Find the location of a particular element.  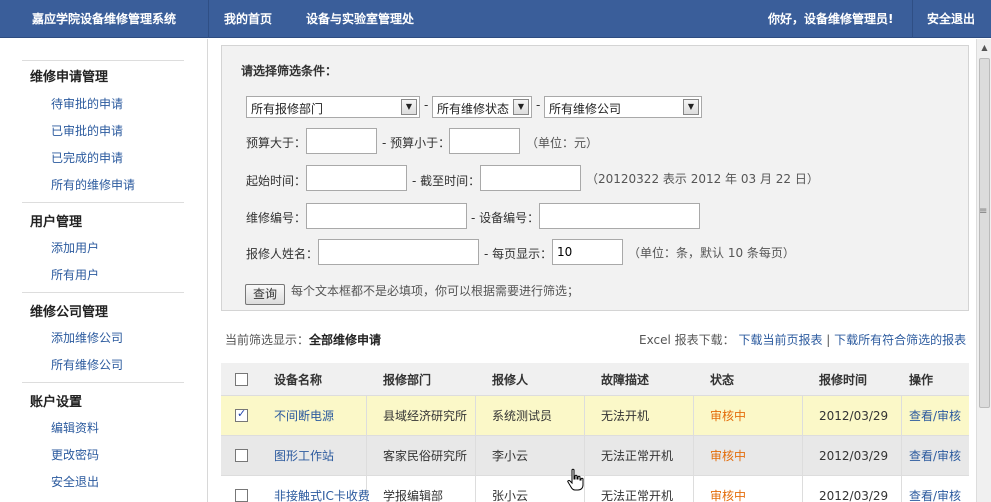

filter-summary: 当前筛选显示：全部维修申请 is located at coordinates (303, 339).